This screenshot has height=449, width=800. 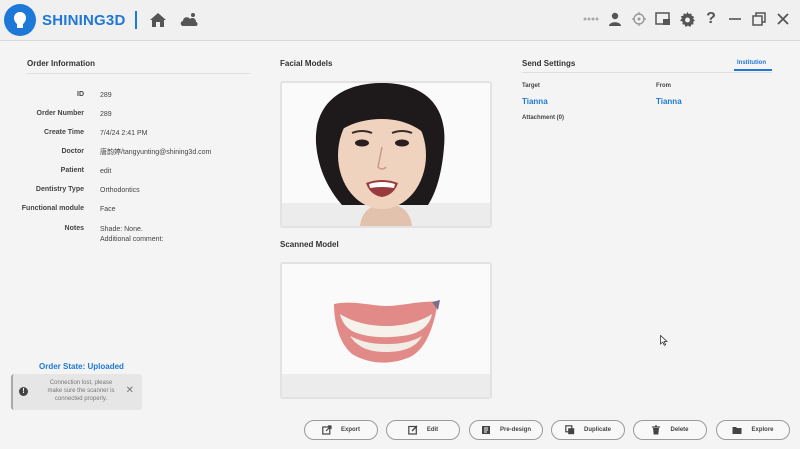 What do you see at coordinates (735, 19) in the screenshot?
I see `minimize-icon` at bounding box center [735, 19].